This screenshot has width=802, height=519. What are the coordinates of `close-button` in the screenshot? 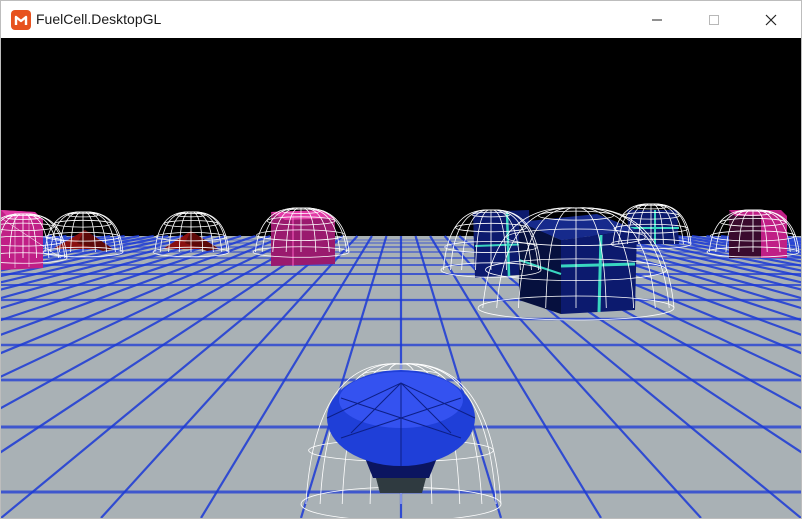 It's located at (771, 19).